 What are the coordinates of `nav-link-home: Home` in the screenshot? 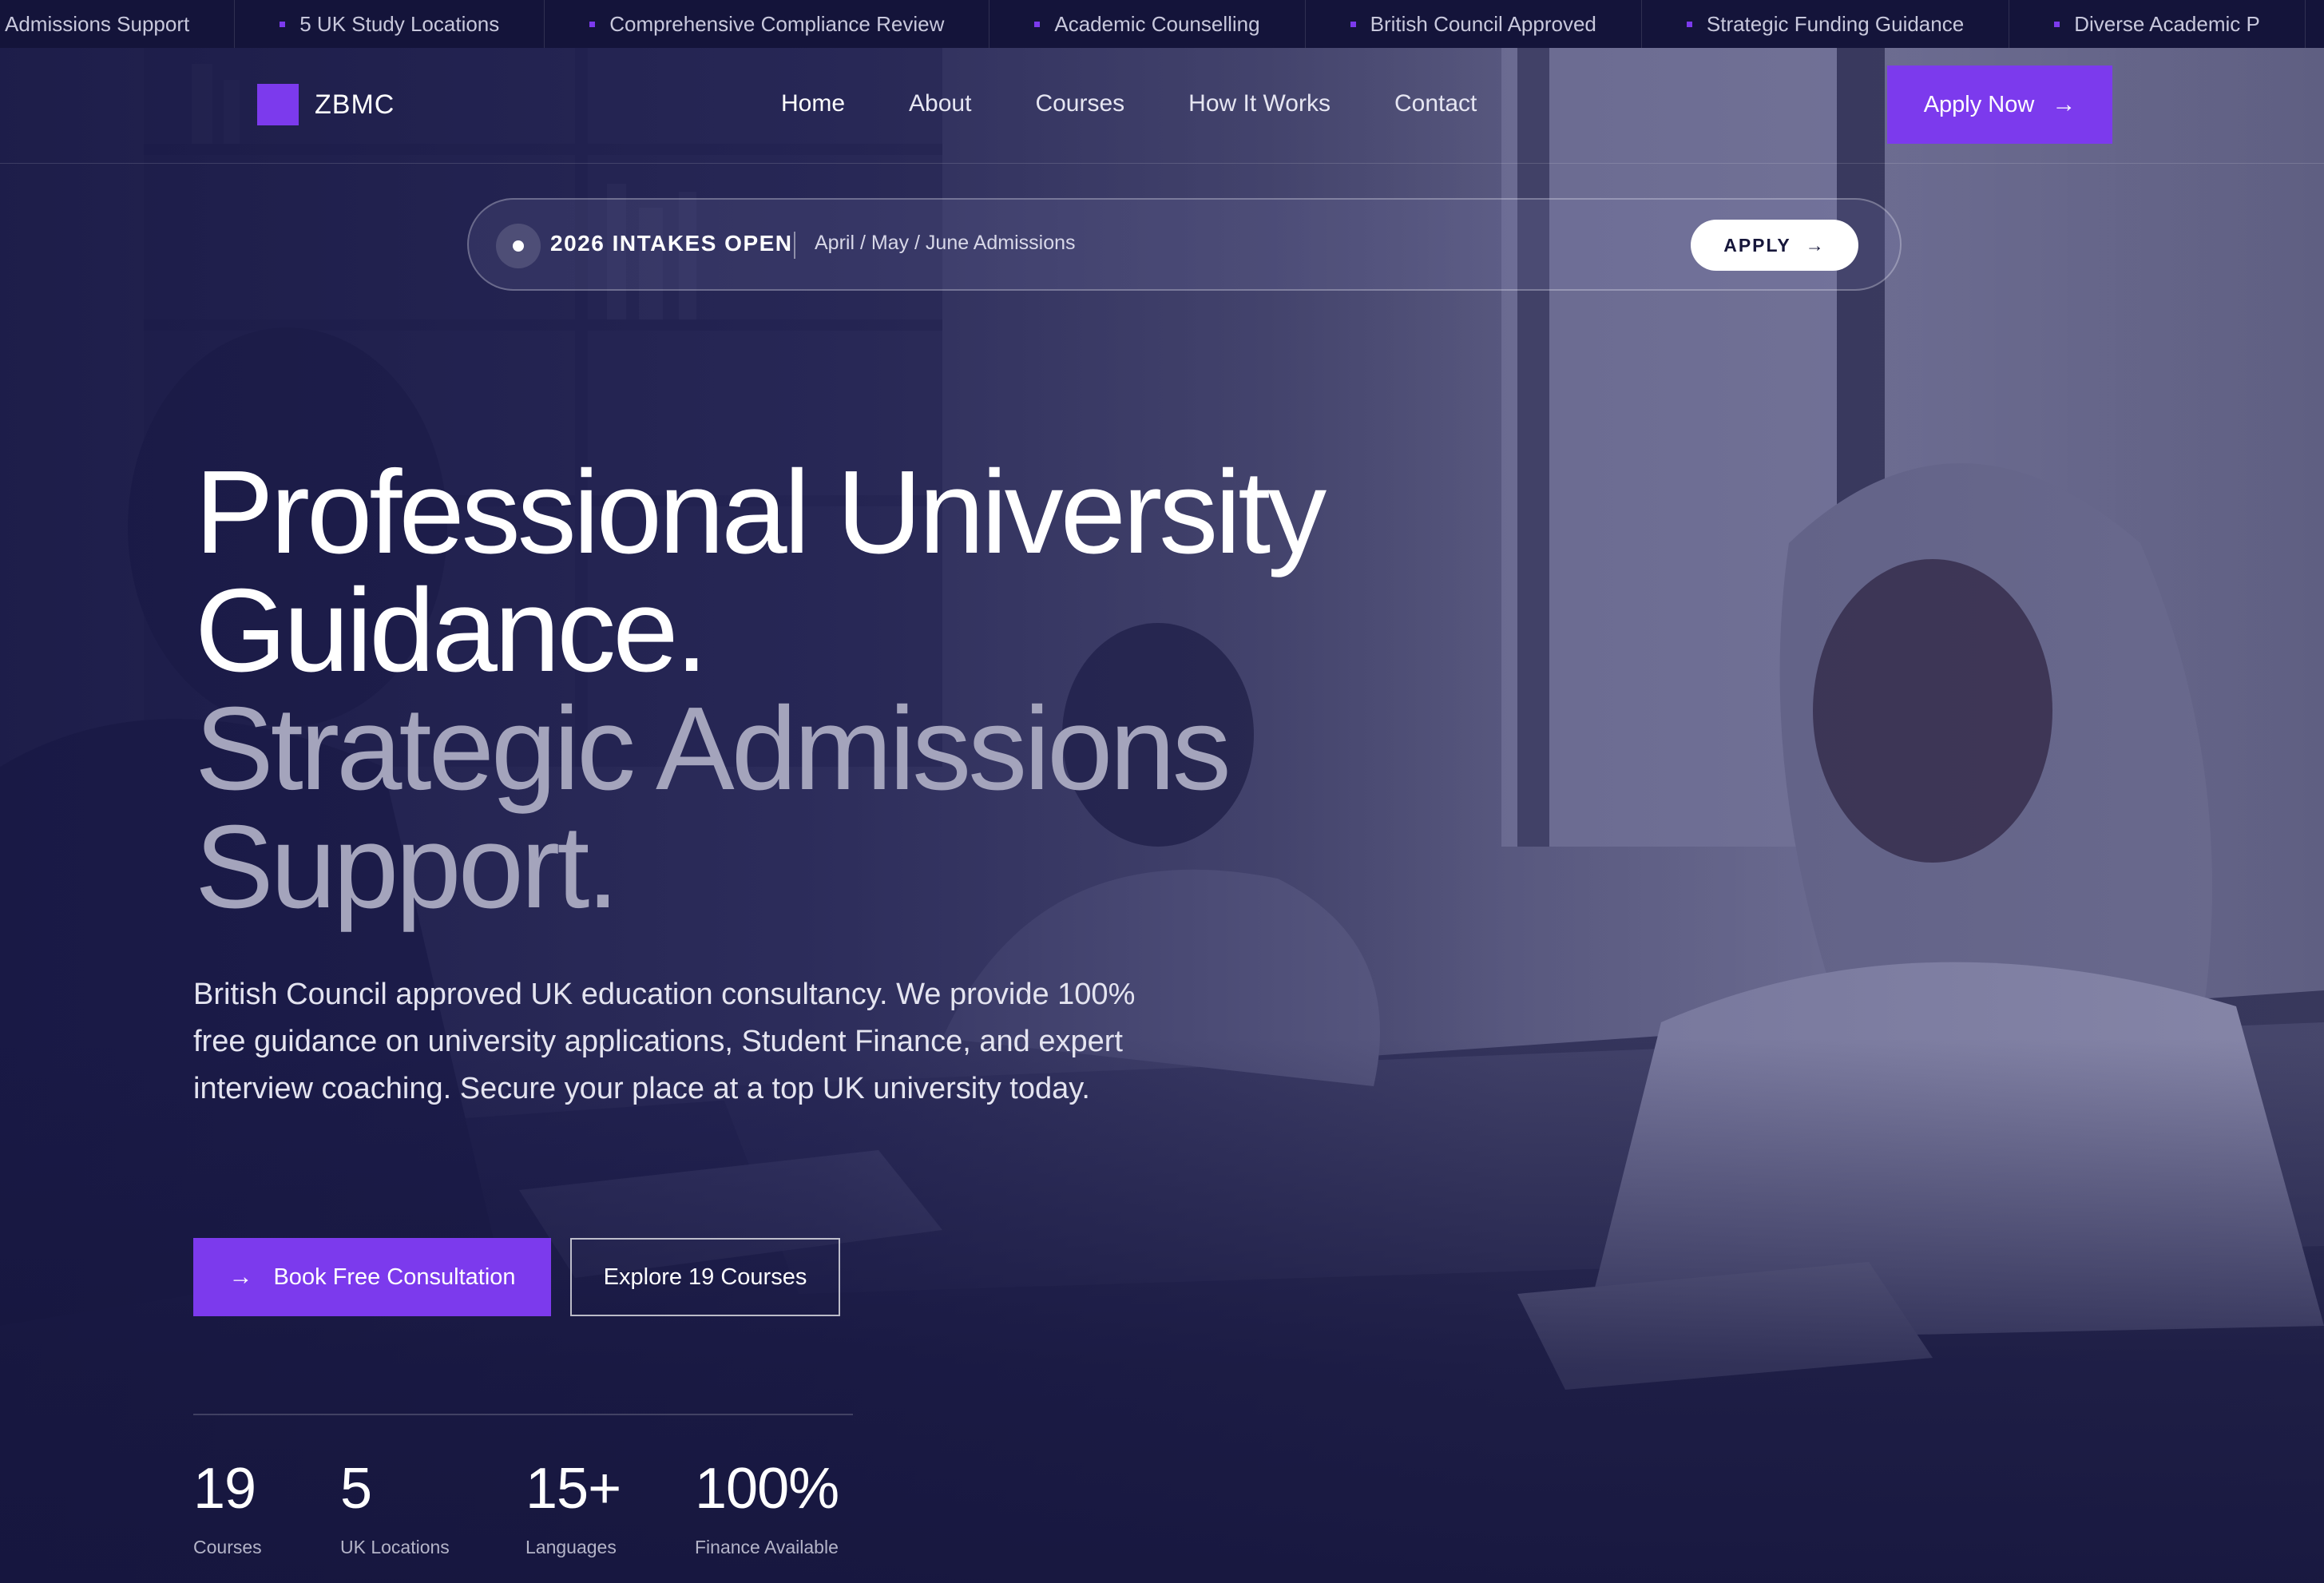 It's located at (813, 104).